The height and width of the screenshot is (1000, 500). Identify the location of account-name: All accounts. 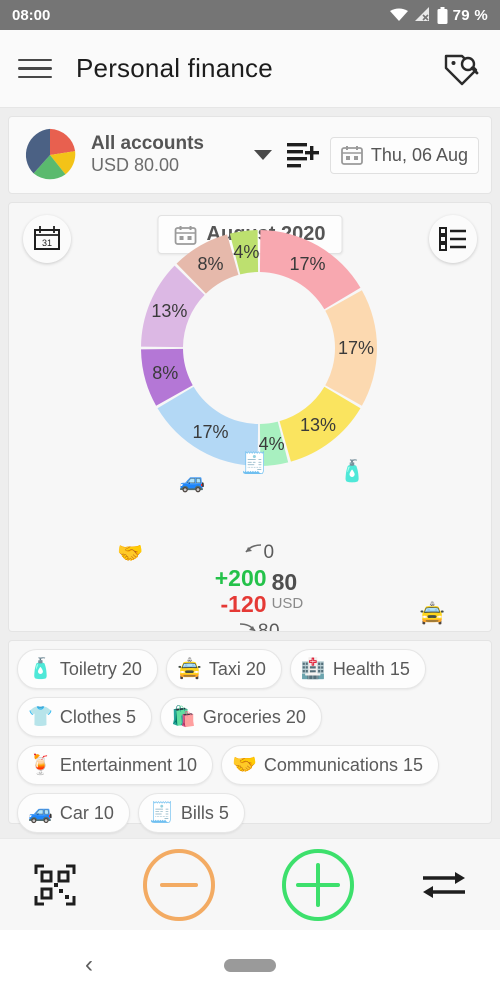
(147, 144).